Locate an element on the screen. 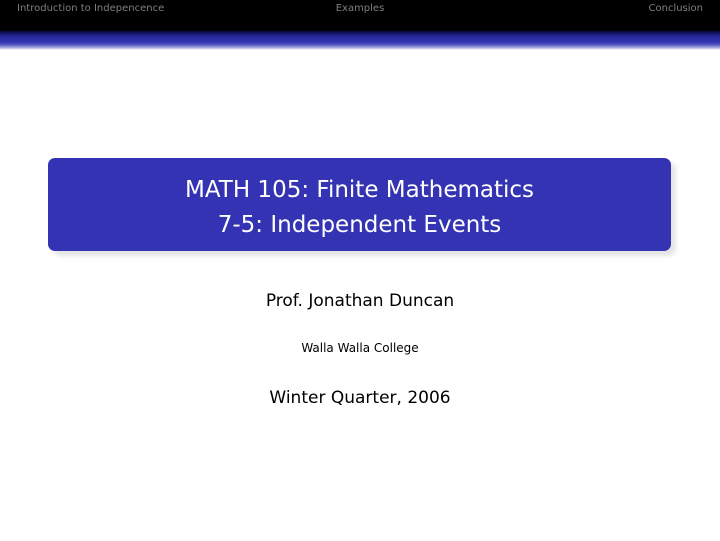  institute-name: Walla Walla College is located at coordinates (360, 348).